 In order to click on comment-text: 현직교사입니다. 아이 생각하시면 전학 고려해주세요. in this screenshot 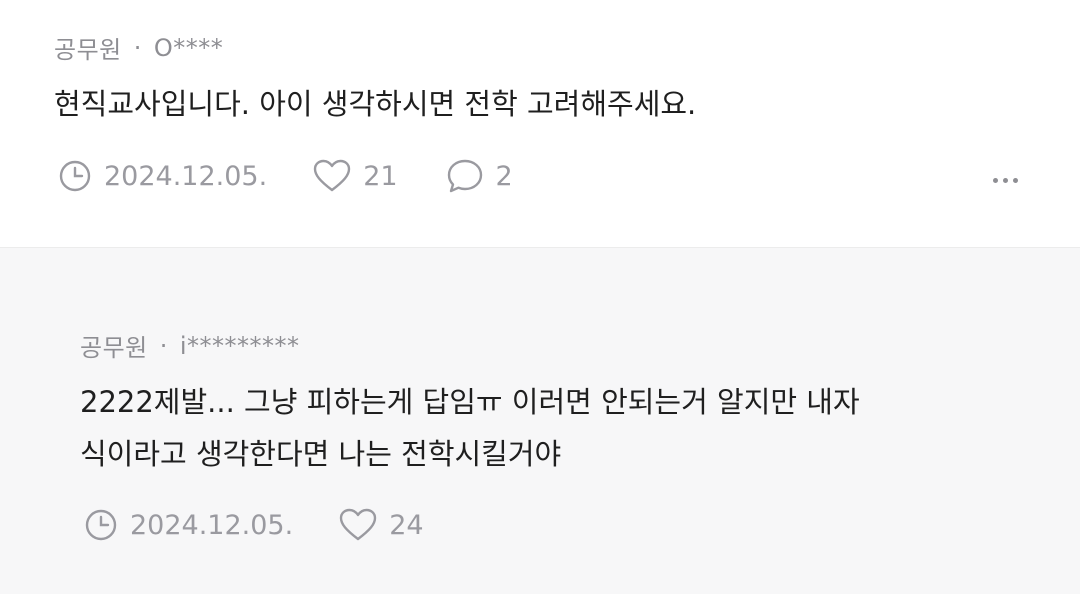, I will do `click(375, 104)`.